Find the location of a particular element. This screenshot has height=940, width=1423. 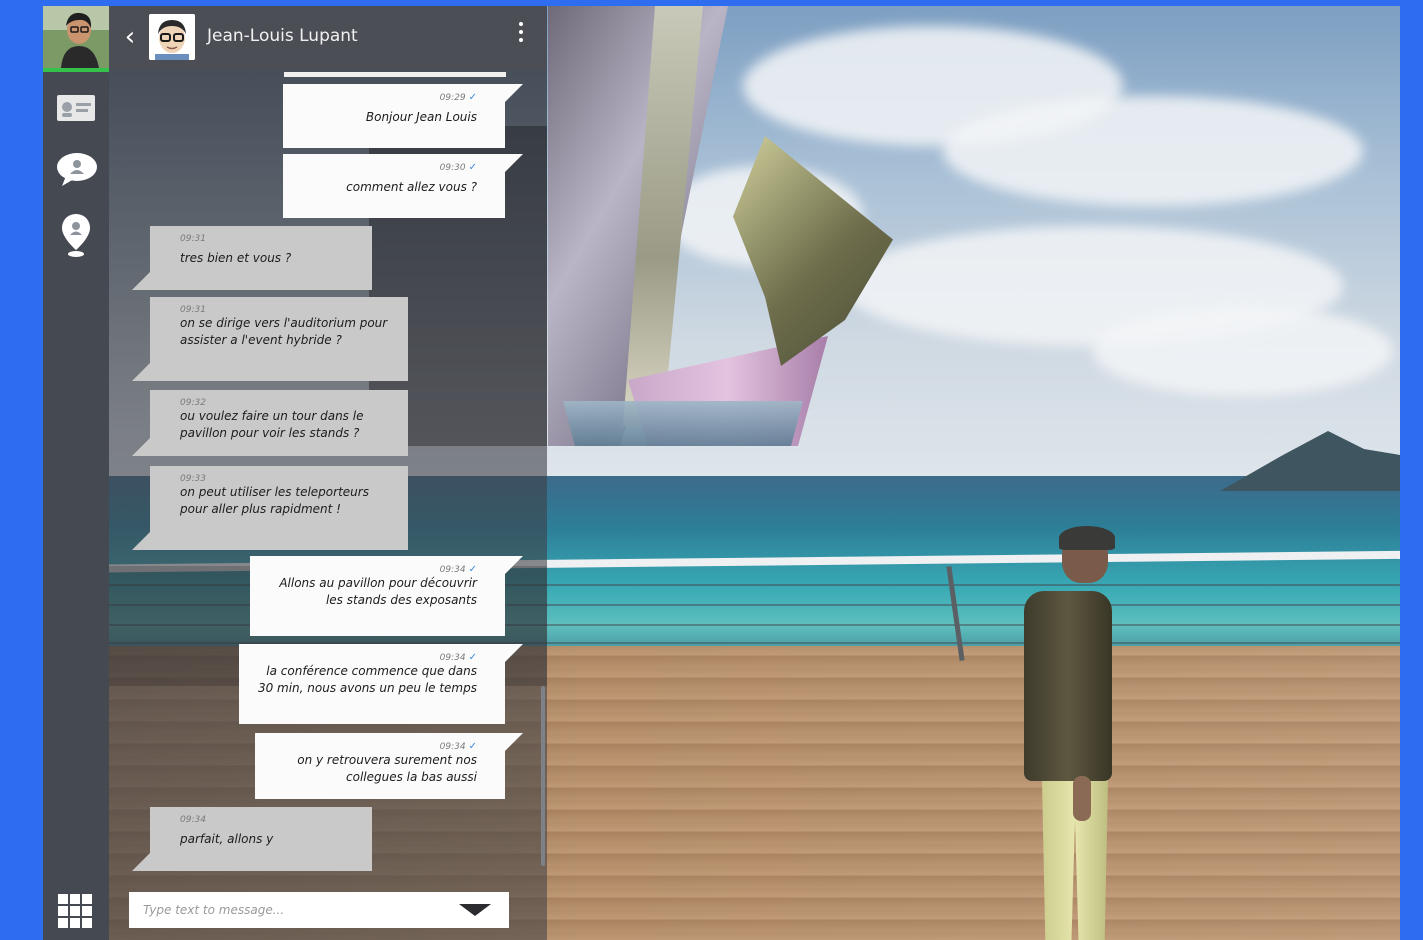

grid-icon is located at coordinates (63, 899).